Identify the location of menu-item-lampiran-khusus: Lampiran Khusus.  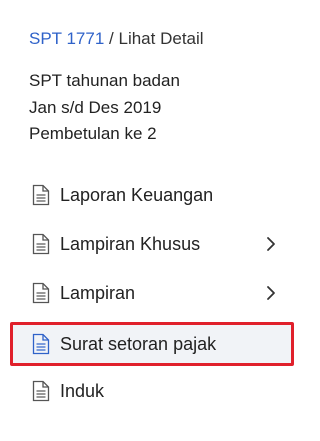
(152, 244).